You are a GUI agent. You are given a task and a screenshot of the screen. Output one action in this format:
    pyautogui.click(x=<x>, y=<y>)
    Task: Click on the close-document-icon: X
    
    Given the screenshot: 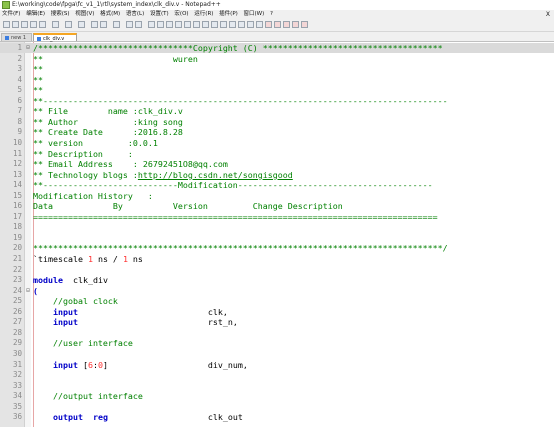 What is the action you would take?
    pyautogui.click(x=548, y=14)
    